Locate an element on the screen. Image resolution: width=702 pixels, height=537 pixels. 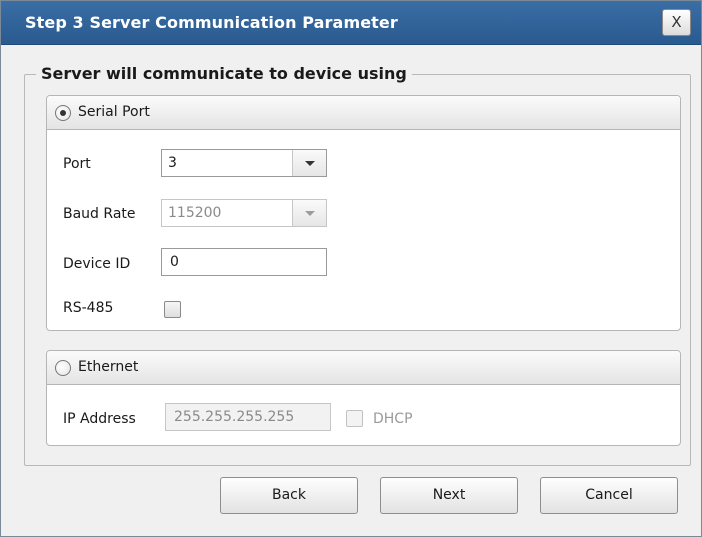
title-bar: Step 3 Server Communication Parameter X is located at coordinates (351, 23).